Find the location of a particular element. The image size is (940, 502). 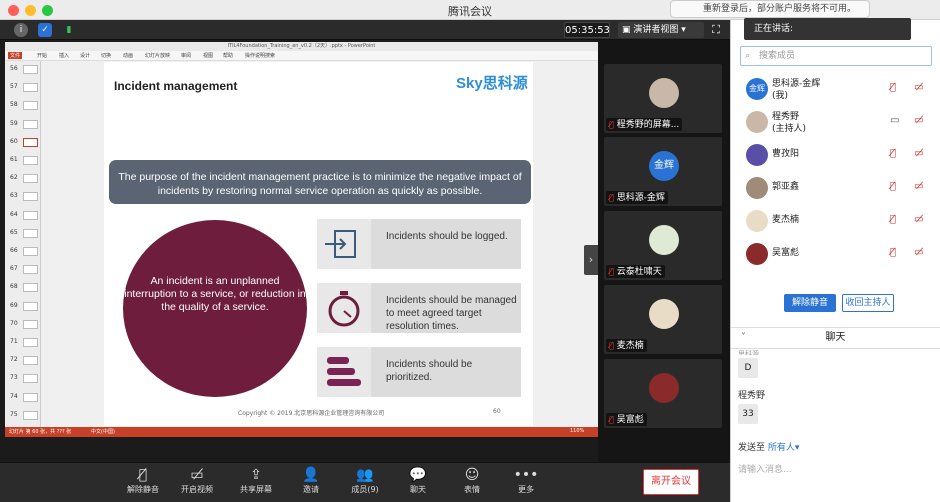

slide-copyright: Copyright © 2019 北京思科源企业管理咨询有限公司 is located at coordinates (311, 413).